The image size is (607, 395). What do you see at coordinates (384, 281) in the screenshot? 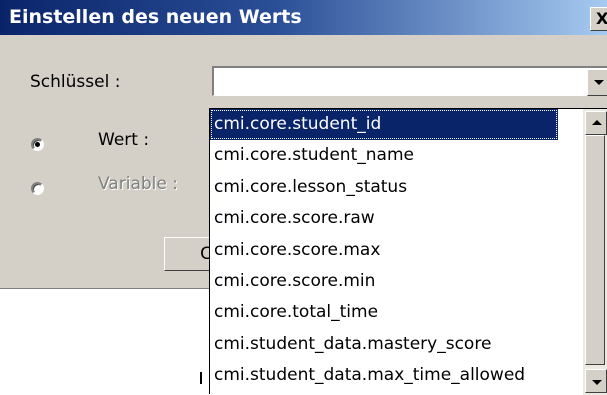
I see `dropdown-item: cmi.core.score.min` at bounding box center [384, 281].